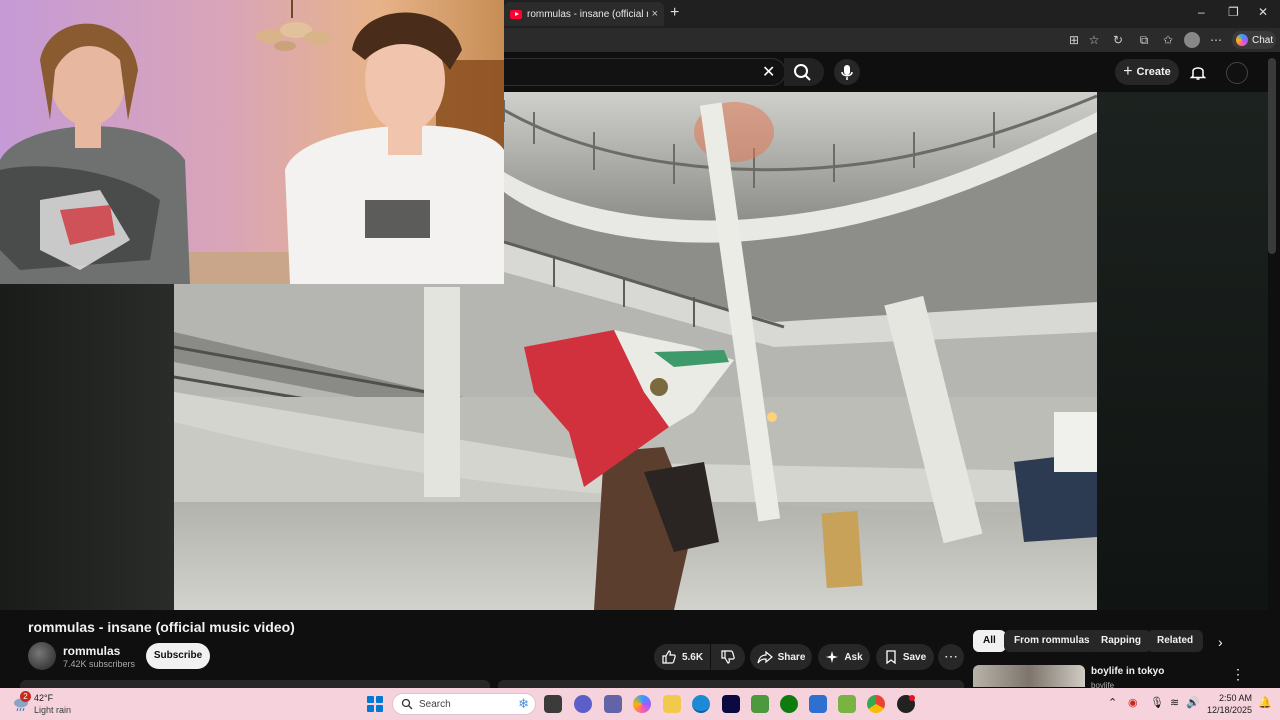  I want to click on show-hidden-icons: ⌃, so click(1112, 702).